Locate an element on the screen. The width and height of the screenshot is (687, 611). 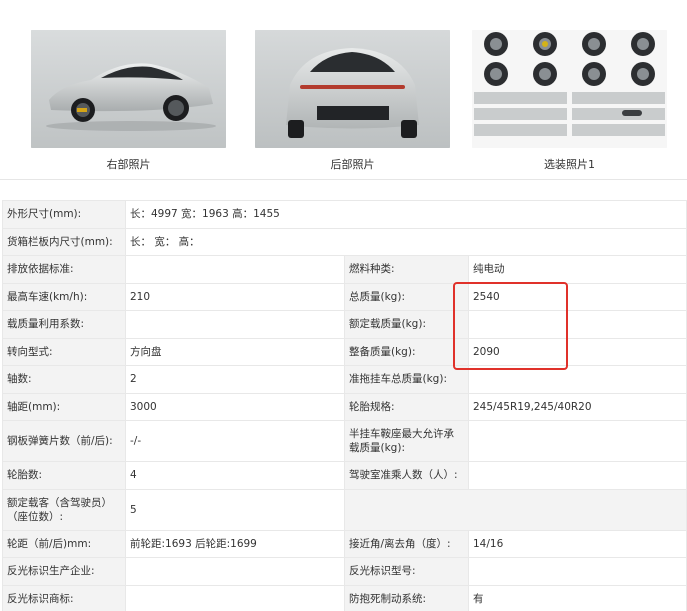
spec-label-track: 轮距（前/后)mm: is located at coordinates (64, 543).